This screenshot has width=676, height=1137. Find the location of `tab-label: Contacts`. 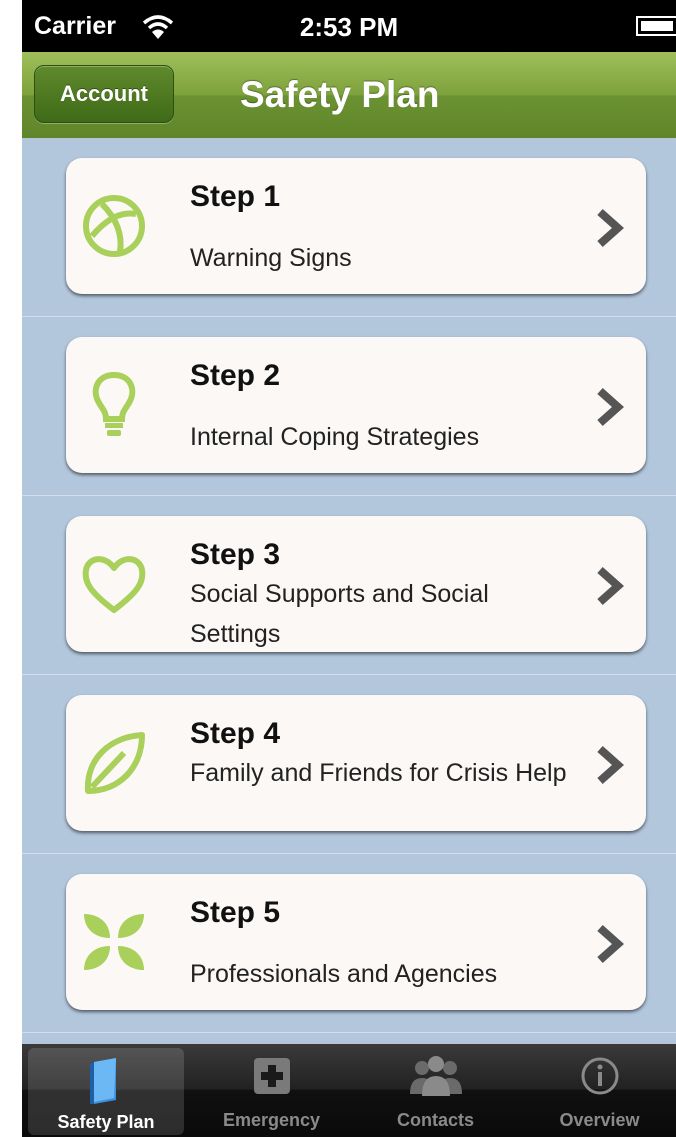

tab-label: Contacts is located at coordinates (435, 1120).